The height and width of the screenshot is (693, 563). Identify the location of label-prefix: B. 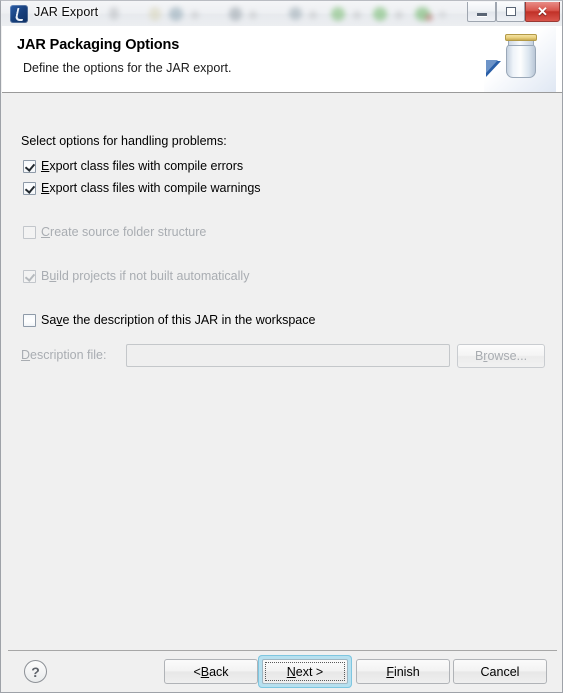
(479, 356).